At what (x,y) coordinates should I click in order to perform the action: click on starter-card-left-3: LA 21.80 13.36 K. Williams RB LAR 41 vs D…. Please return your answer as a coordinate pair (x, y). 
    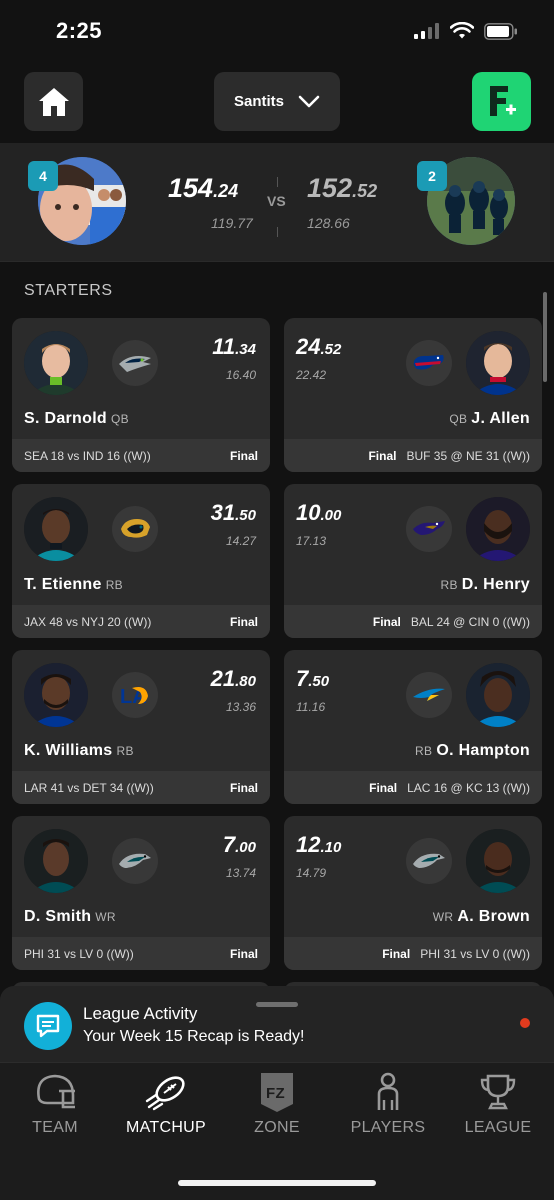
    Looking at the image, I should click on (141, 727).